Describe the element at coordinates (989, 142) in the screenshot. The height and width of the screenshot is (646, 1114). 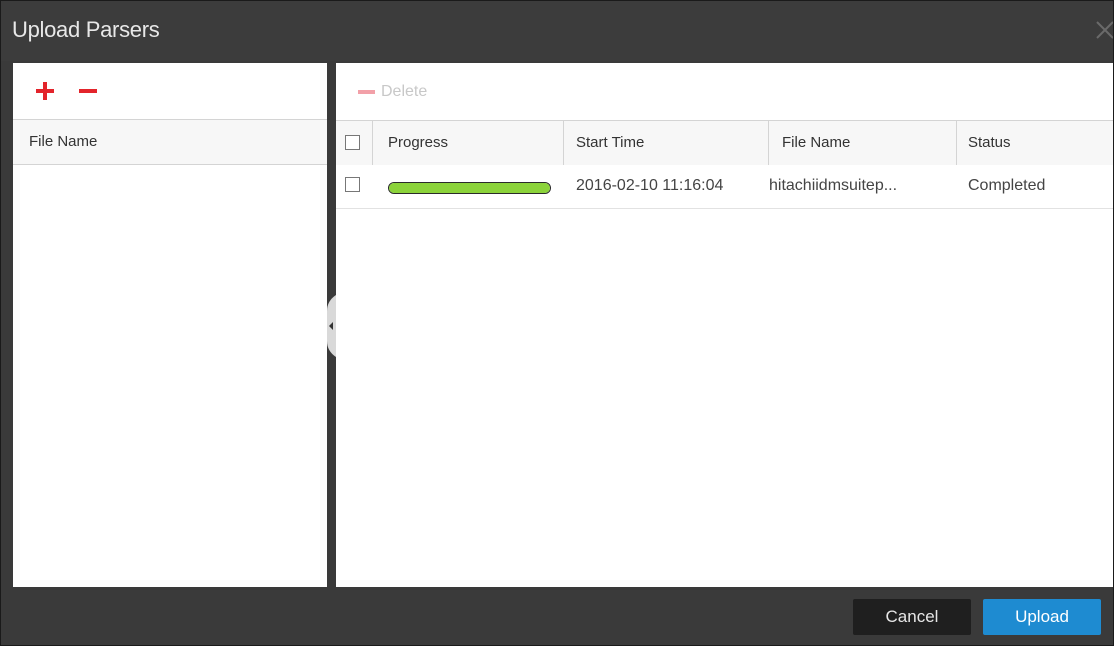
I see `status-column-header: Status` at that location.